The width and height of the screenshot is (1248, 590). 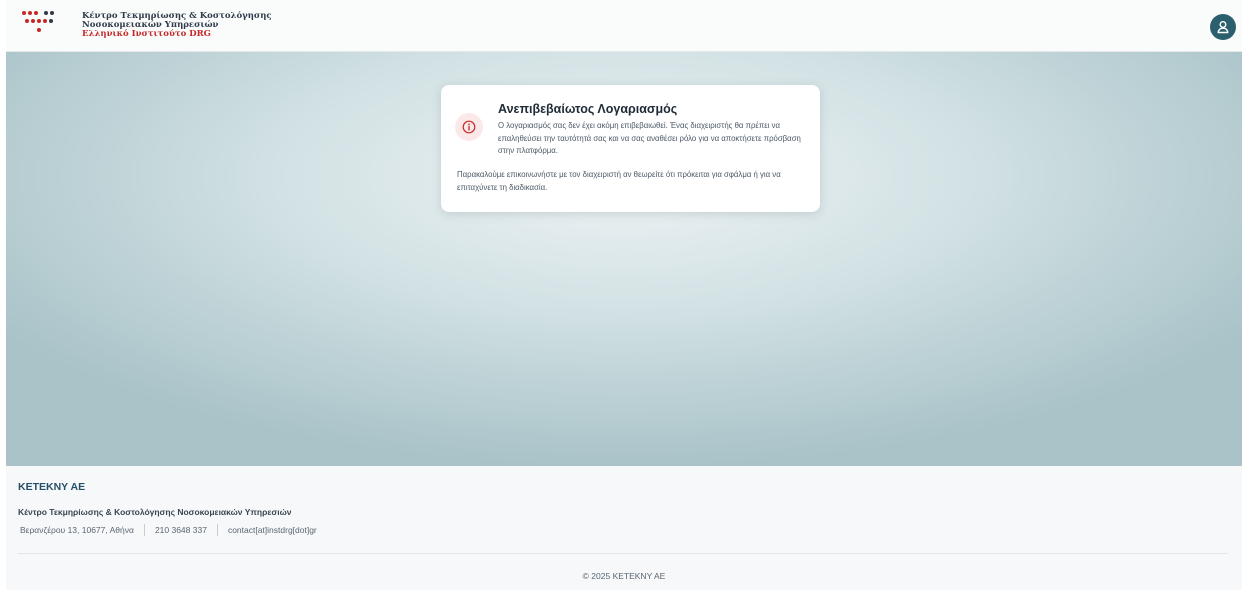 What do you see at coordinates (623, 553) in the screenshot?
I see `footer-divider` at bounding box center [623, 553].